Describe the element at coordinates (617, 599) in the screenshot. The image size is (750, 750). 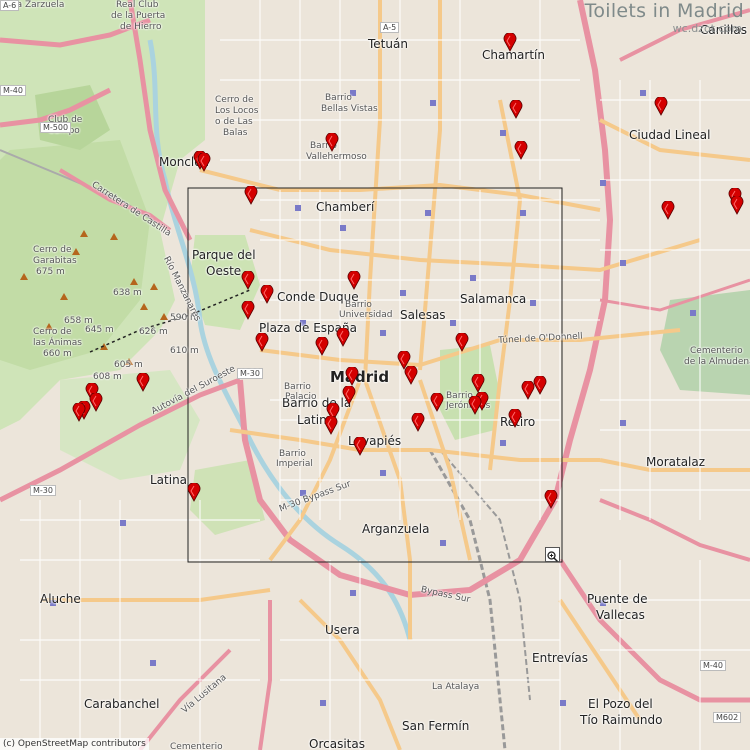
I see `map-label: Puente de` at that location.